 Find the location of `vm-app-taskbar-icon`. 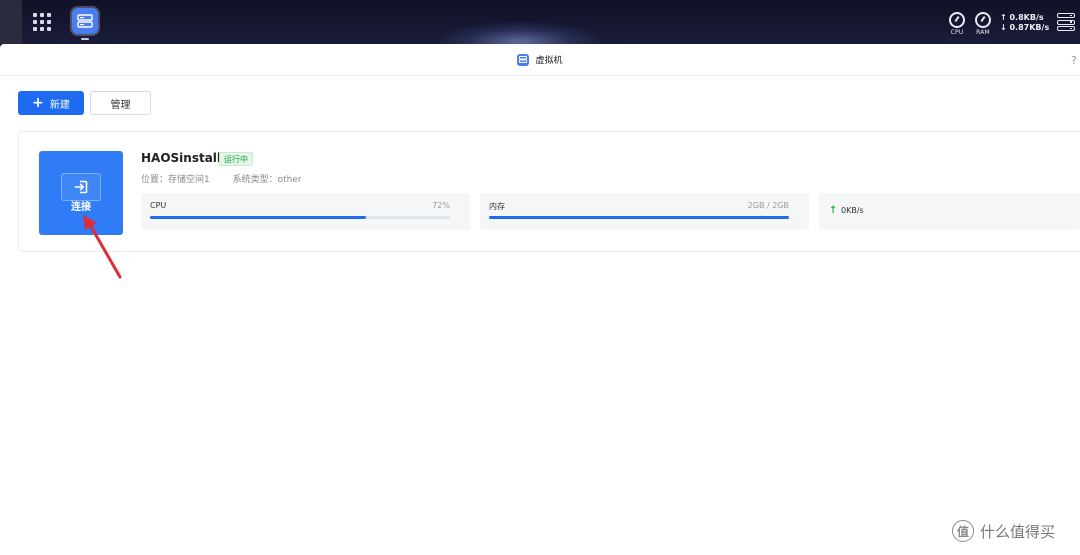

vm-app-taskbar-icon is located at coordinates (85, 21).